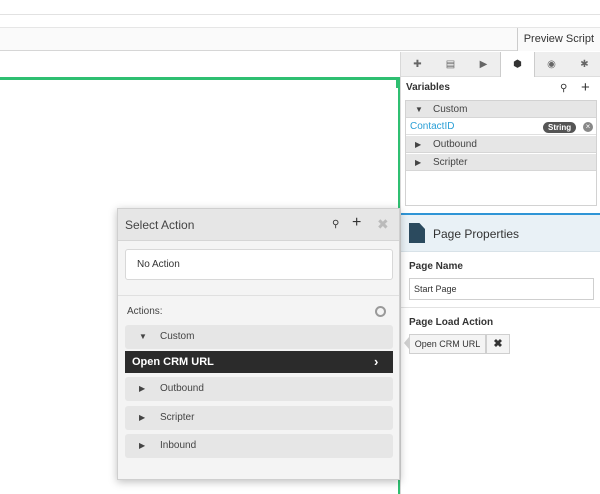 This screenshot has width=600, height=494. What do you see at coordinates (436, 266) in the screenshot?
I see `page-name-label: Page Name` at bounding box center [436, 266].